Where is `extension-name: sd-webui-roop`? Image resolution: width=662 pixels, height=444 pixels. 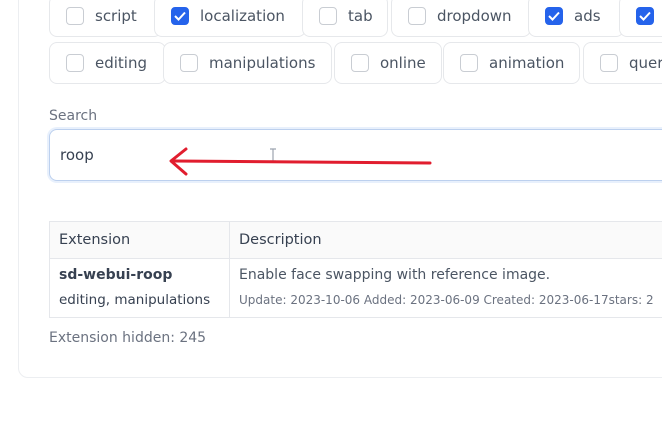
extension-name: sd-webui-roop is located at coordinates (144, 275).